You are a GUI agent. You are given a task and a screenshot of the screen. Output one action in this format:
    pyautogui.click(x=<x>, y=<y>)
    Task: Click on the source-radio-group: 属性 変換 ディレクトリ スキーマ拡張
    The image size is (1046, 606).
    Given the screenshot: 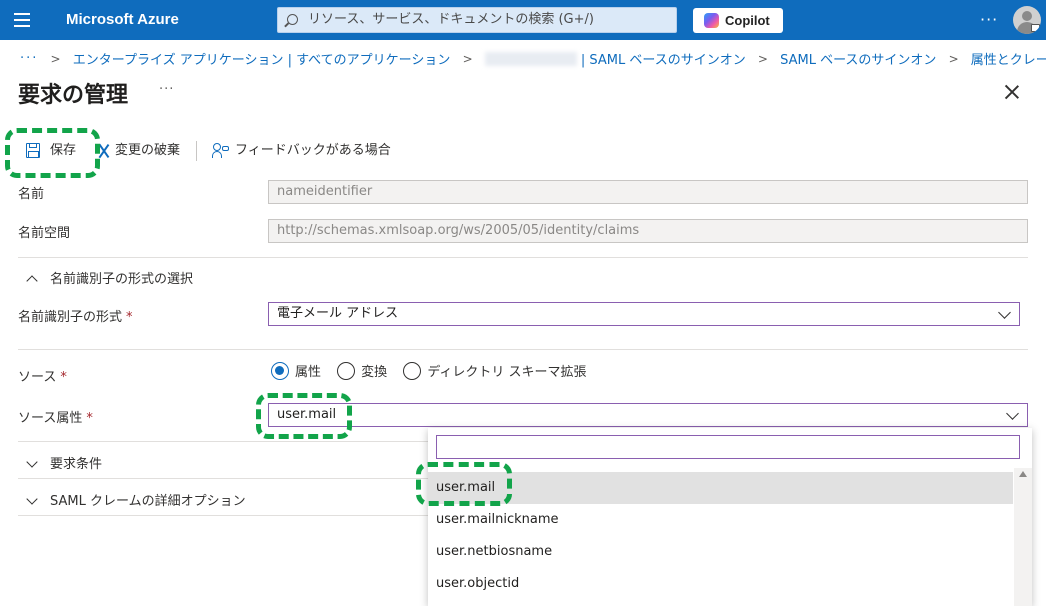 What is the action you would take?
    pyautogui.click(x=435, y=371)
    